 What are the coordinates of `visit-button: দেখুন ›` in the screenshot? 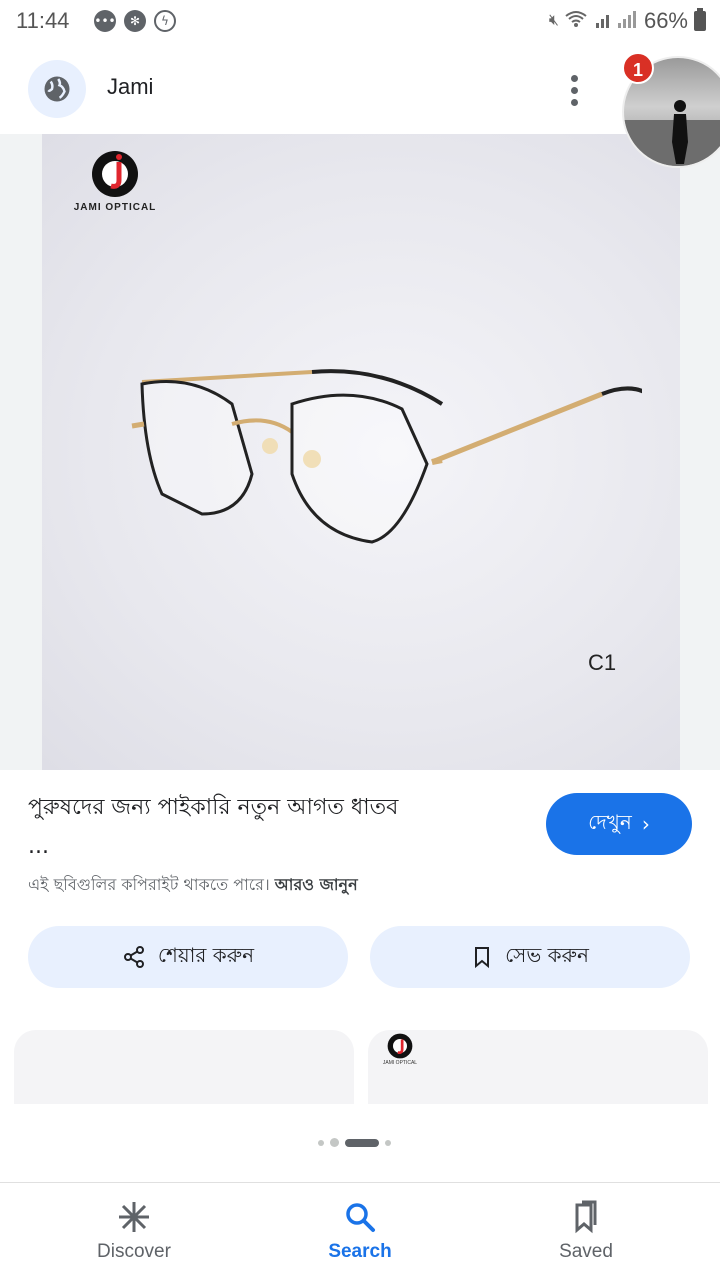 It's located at (619, 824).